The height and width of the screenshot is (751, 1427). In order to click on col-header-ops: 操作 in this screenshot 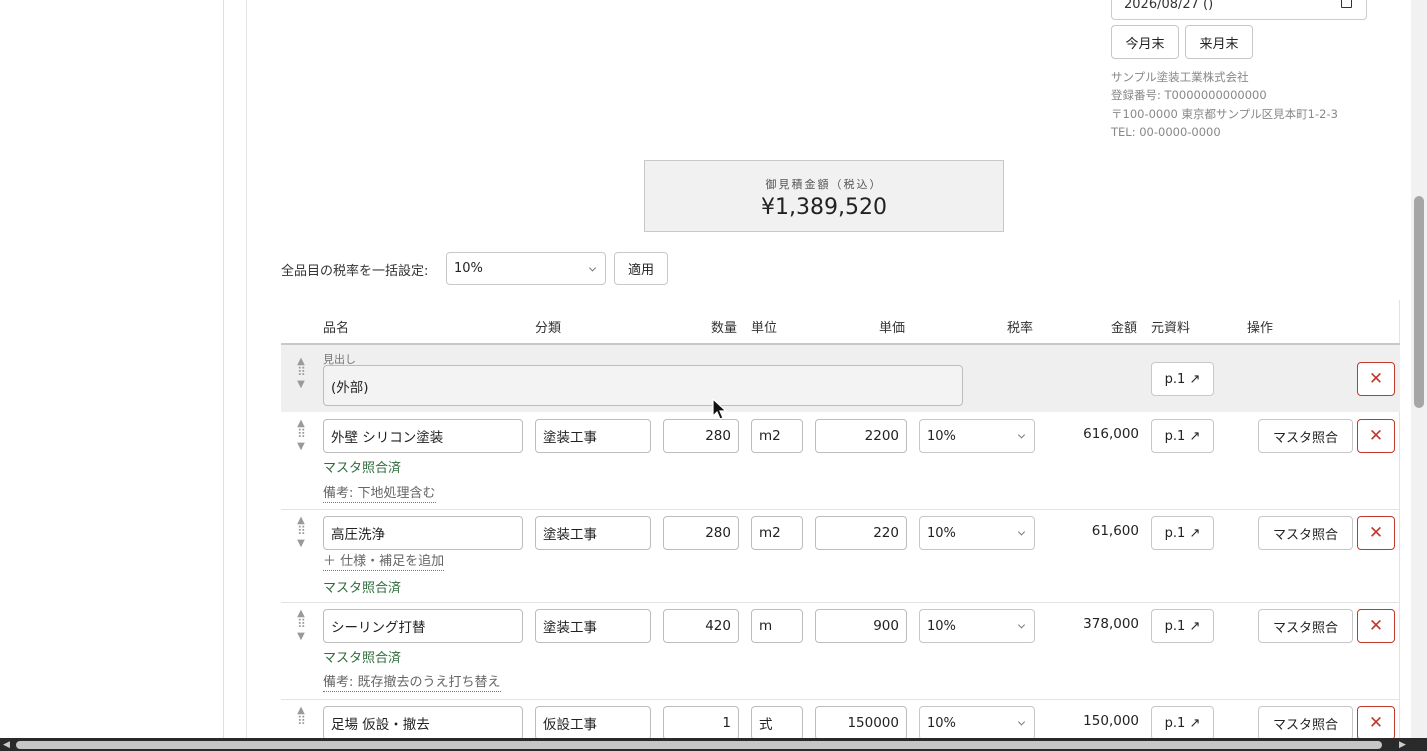, I will do `click(1260, 328)`.